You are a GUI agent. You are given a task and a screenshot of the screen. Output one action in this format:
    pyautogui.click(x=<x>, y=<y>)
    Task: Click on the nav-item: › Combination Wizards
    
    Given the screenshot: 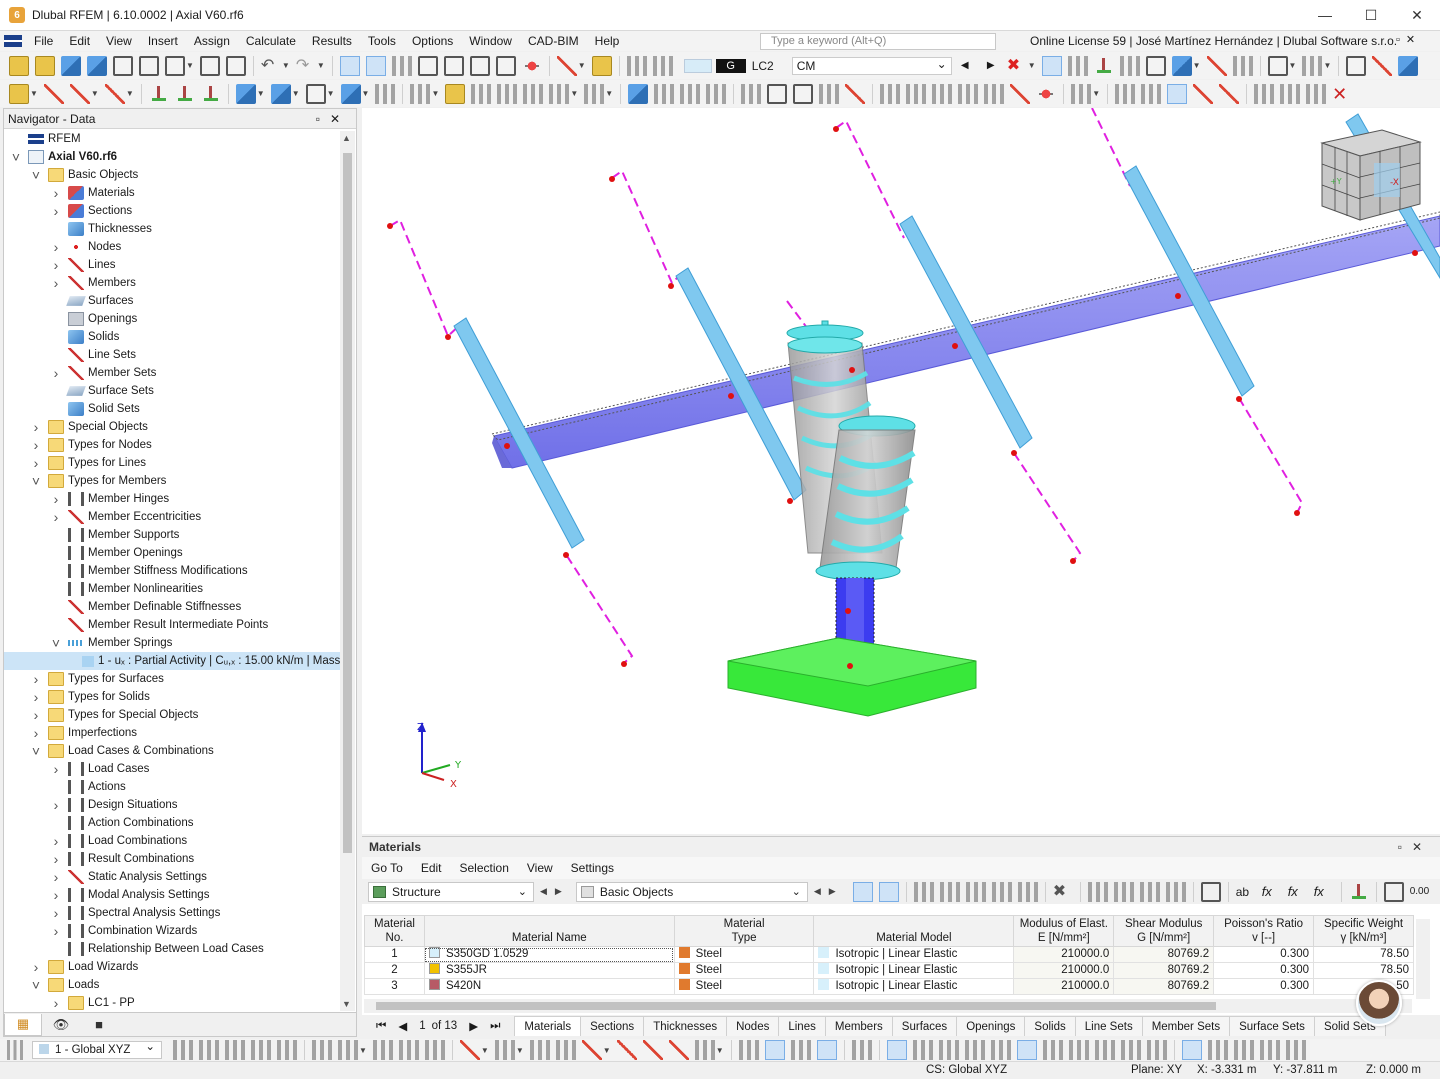 What is the action you would take?
    pyautogui.click(x=124, y=931)
    